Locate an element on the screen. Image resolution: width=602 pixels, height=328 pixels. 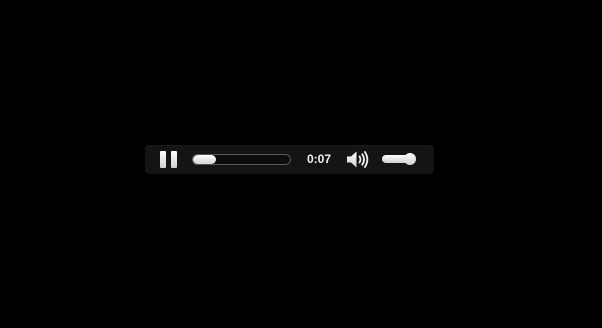
pause-icon-bar-right is located at coordinates (174, 159).